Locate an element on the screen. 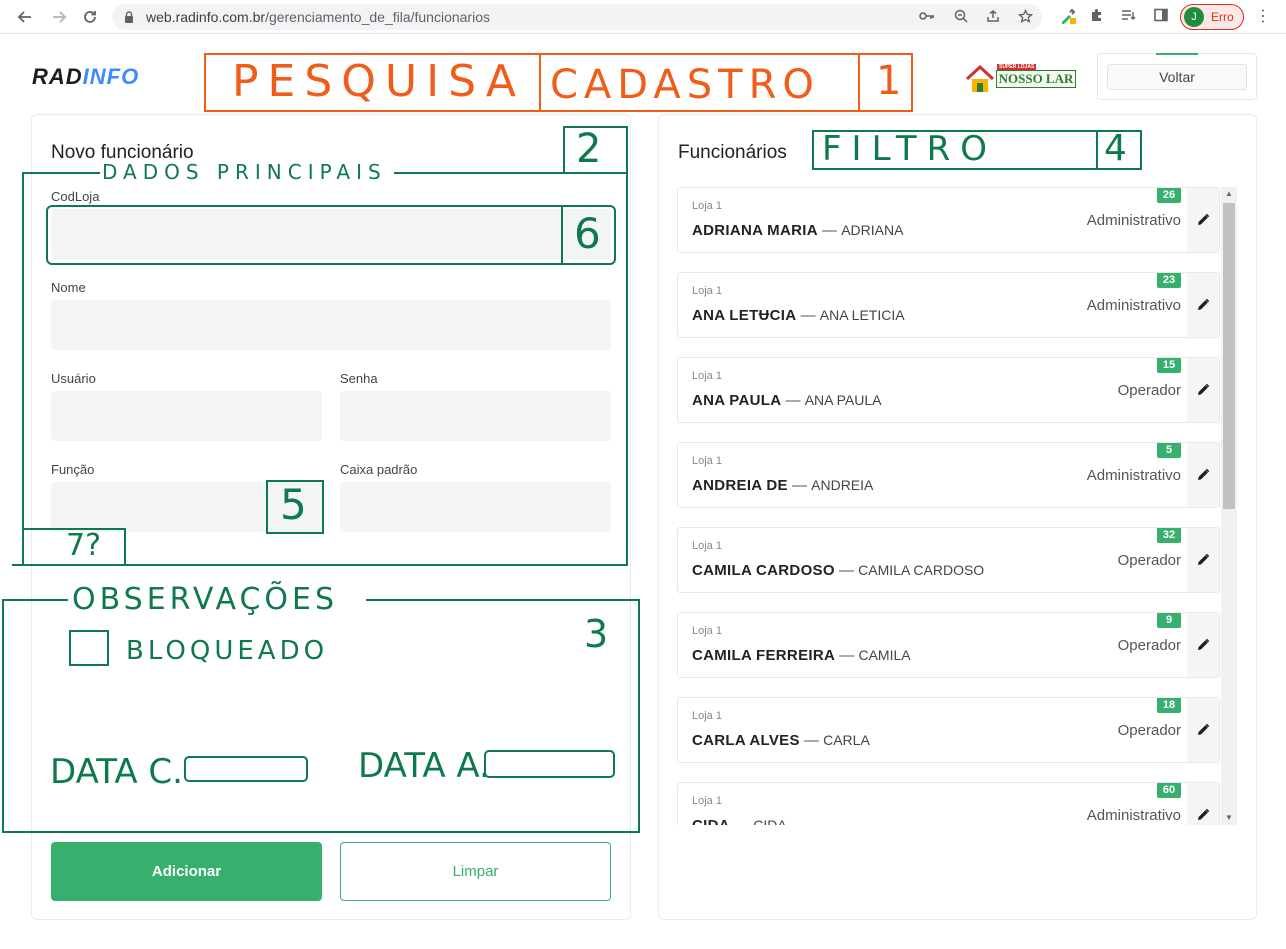 The height and width of the screenshot is (949, 1286). annotation-divider-a is located at coordinates (540, 82).